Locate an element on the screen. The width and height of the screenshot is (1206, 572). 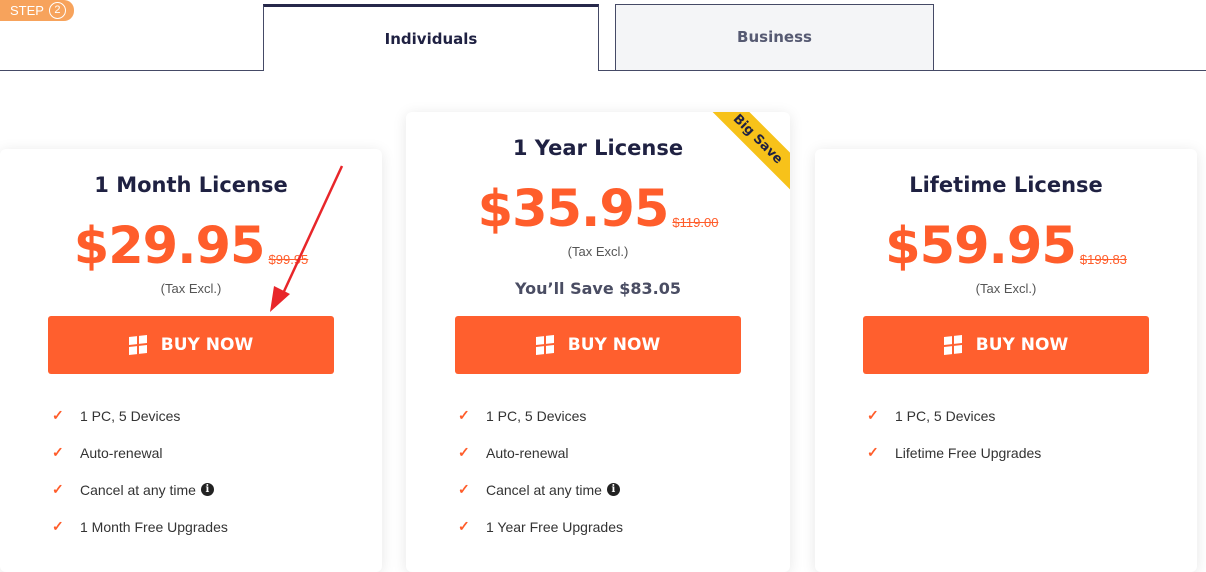
price-row: $35.95 $119.00 is located at coordinates (598, 210).